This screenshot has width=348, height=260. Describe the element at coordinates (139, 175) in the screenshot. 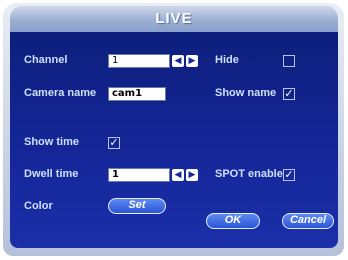

I see `dwell-time-field: 1` at that location.